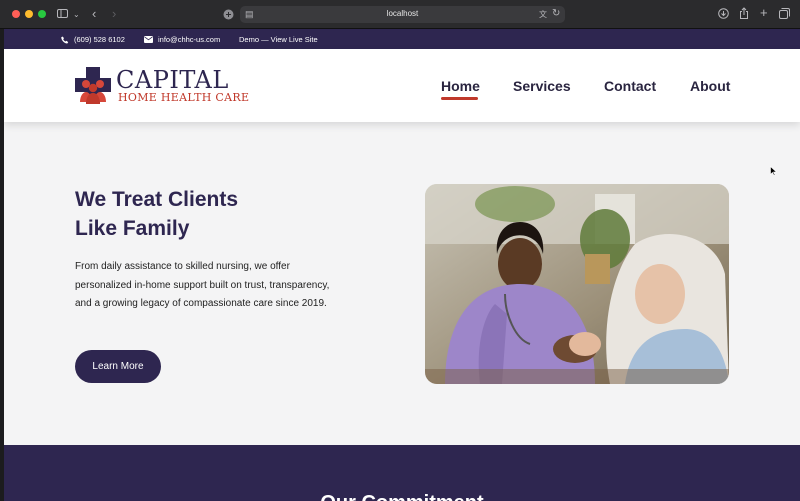  Describe the element at coordinates (99, 39) in the screenshot. I see `phone-number: (609) 528 6102` at that location.